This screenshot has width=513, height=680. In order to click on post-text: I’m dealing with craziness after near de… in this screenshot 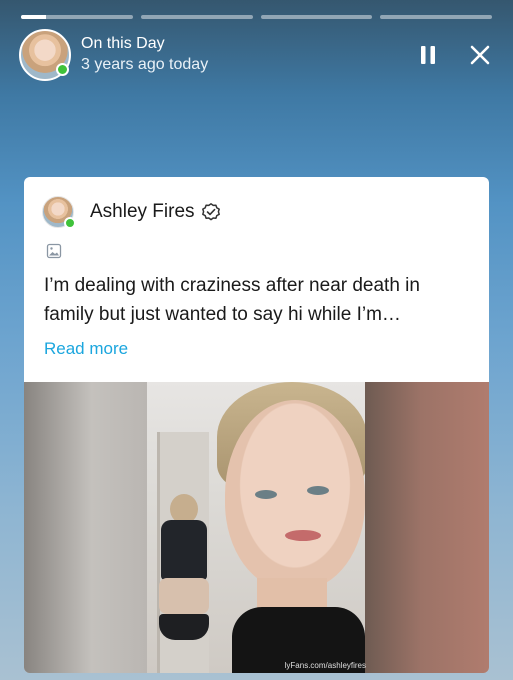, I will do `click(232, 300)`.